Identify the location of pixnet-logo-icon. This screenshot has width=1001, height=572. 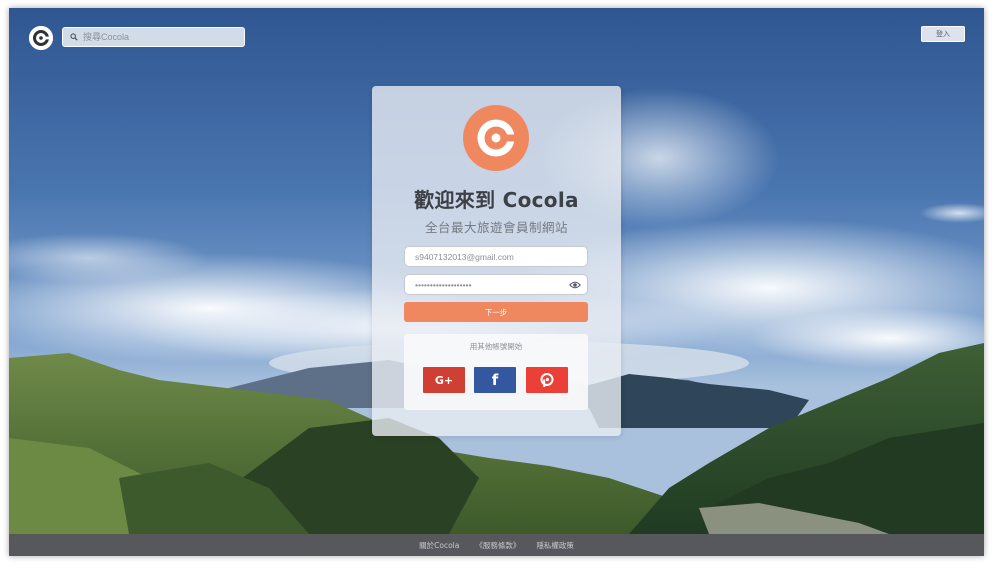
(547, 380).